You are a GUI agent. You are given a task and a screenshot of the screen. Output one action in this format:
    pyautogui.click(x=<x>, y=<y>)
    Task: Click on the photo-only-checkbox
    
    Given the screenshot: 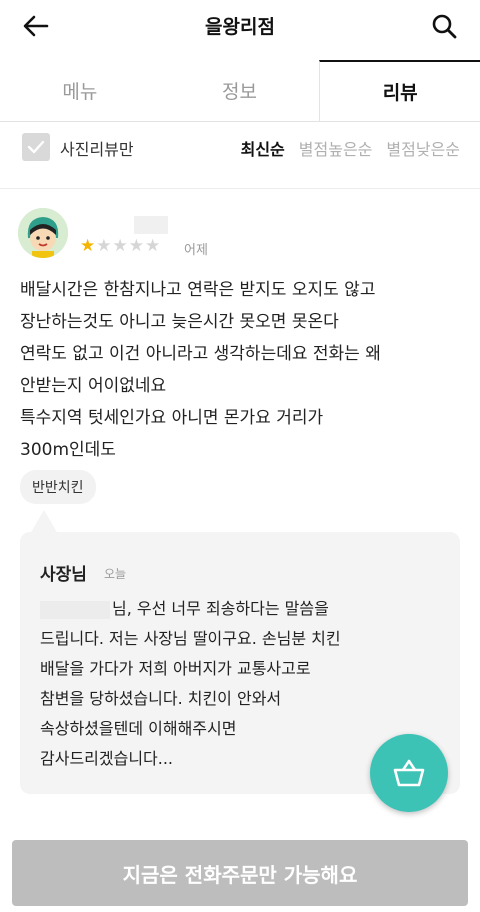 What is the action you would take?
    pyautogui.click(x=36, y=147)
    